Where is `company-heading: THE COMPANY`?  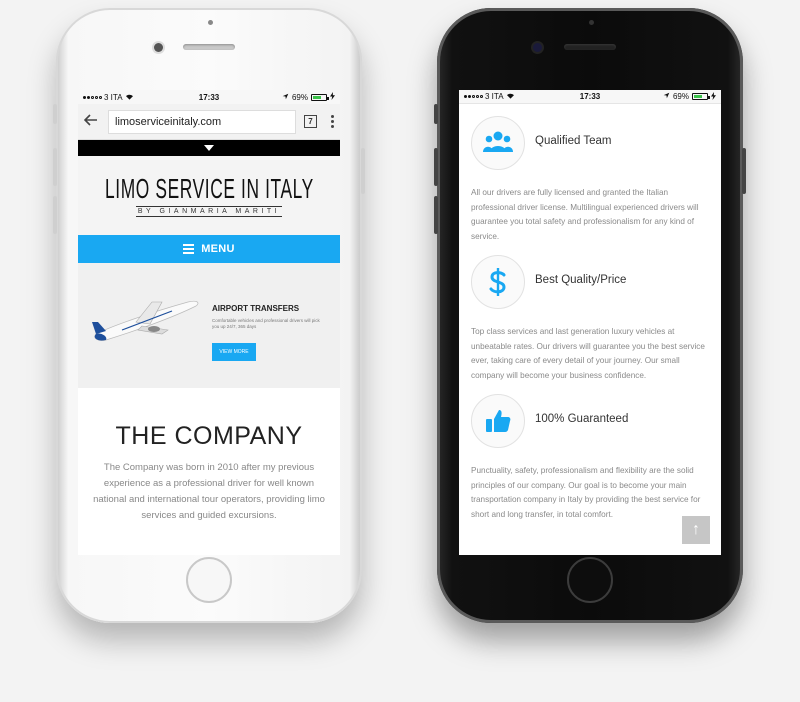 company-heading: THE COMPANY is located at coordinates (209, 436).